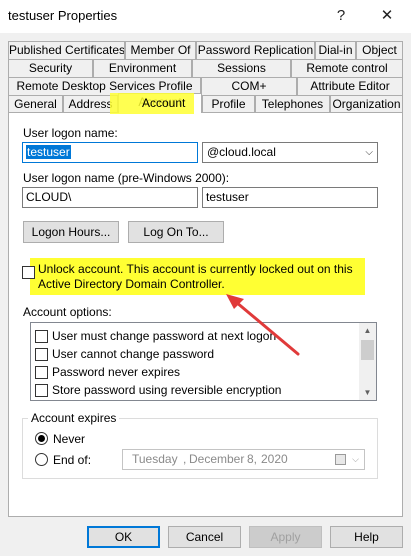 The height and width of the screenshot is (556, 411). I want to click on never-label: Never, so click(69, 439).